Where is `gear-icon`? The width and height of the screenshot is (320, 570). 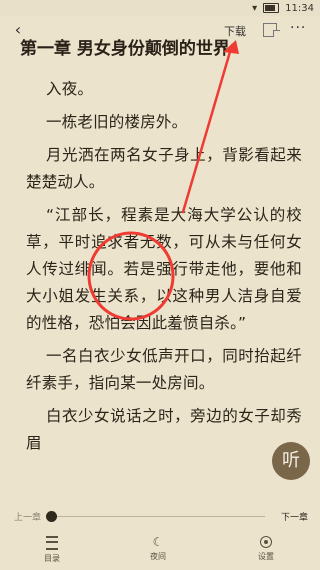
gear-icon is located at coordinates (266, 542).